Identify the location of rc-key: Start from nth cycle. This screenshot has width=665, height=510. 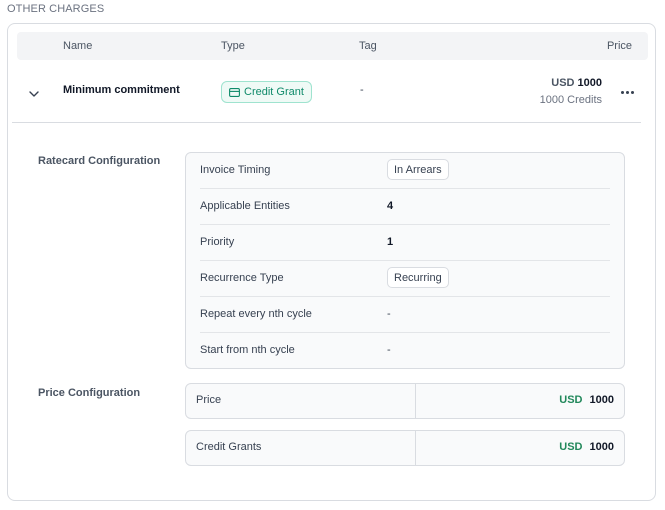
(247, 350).